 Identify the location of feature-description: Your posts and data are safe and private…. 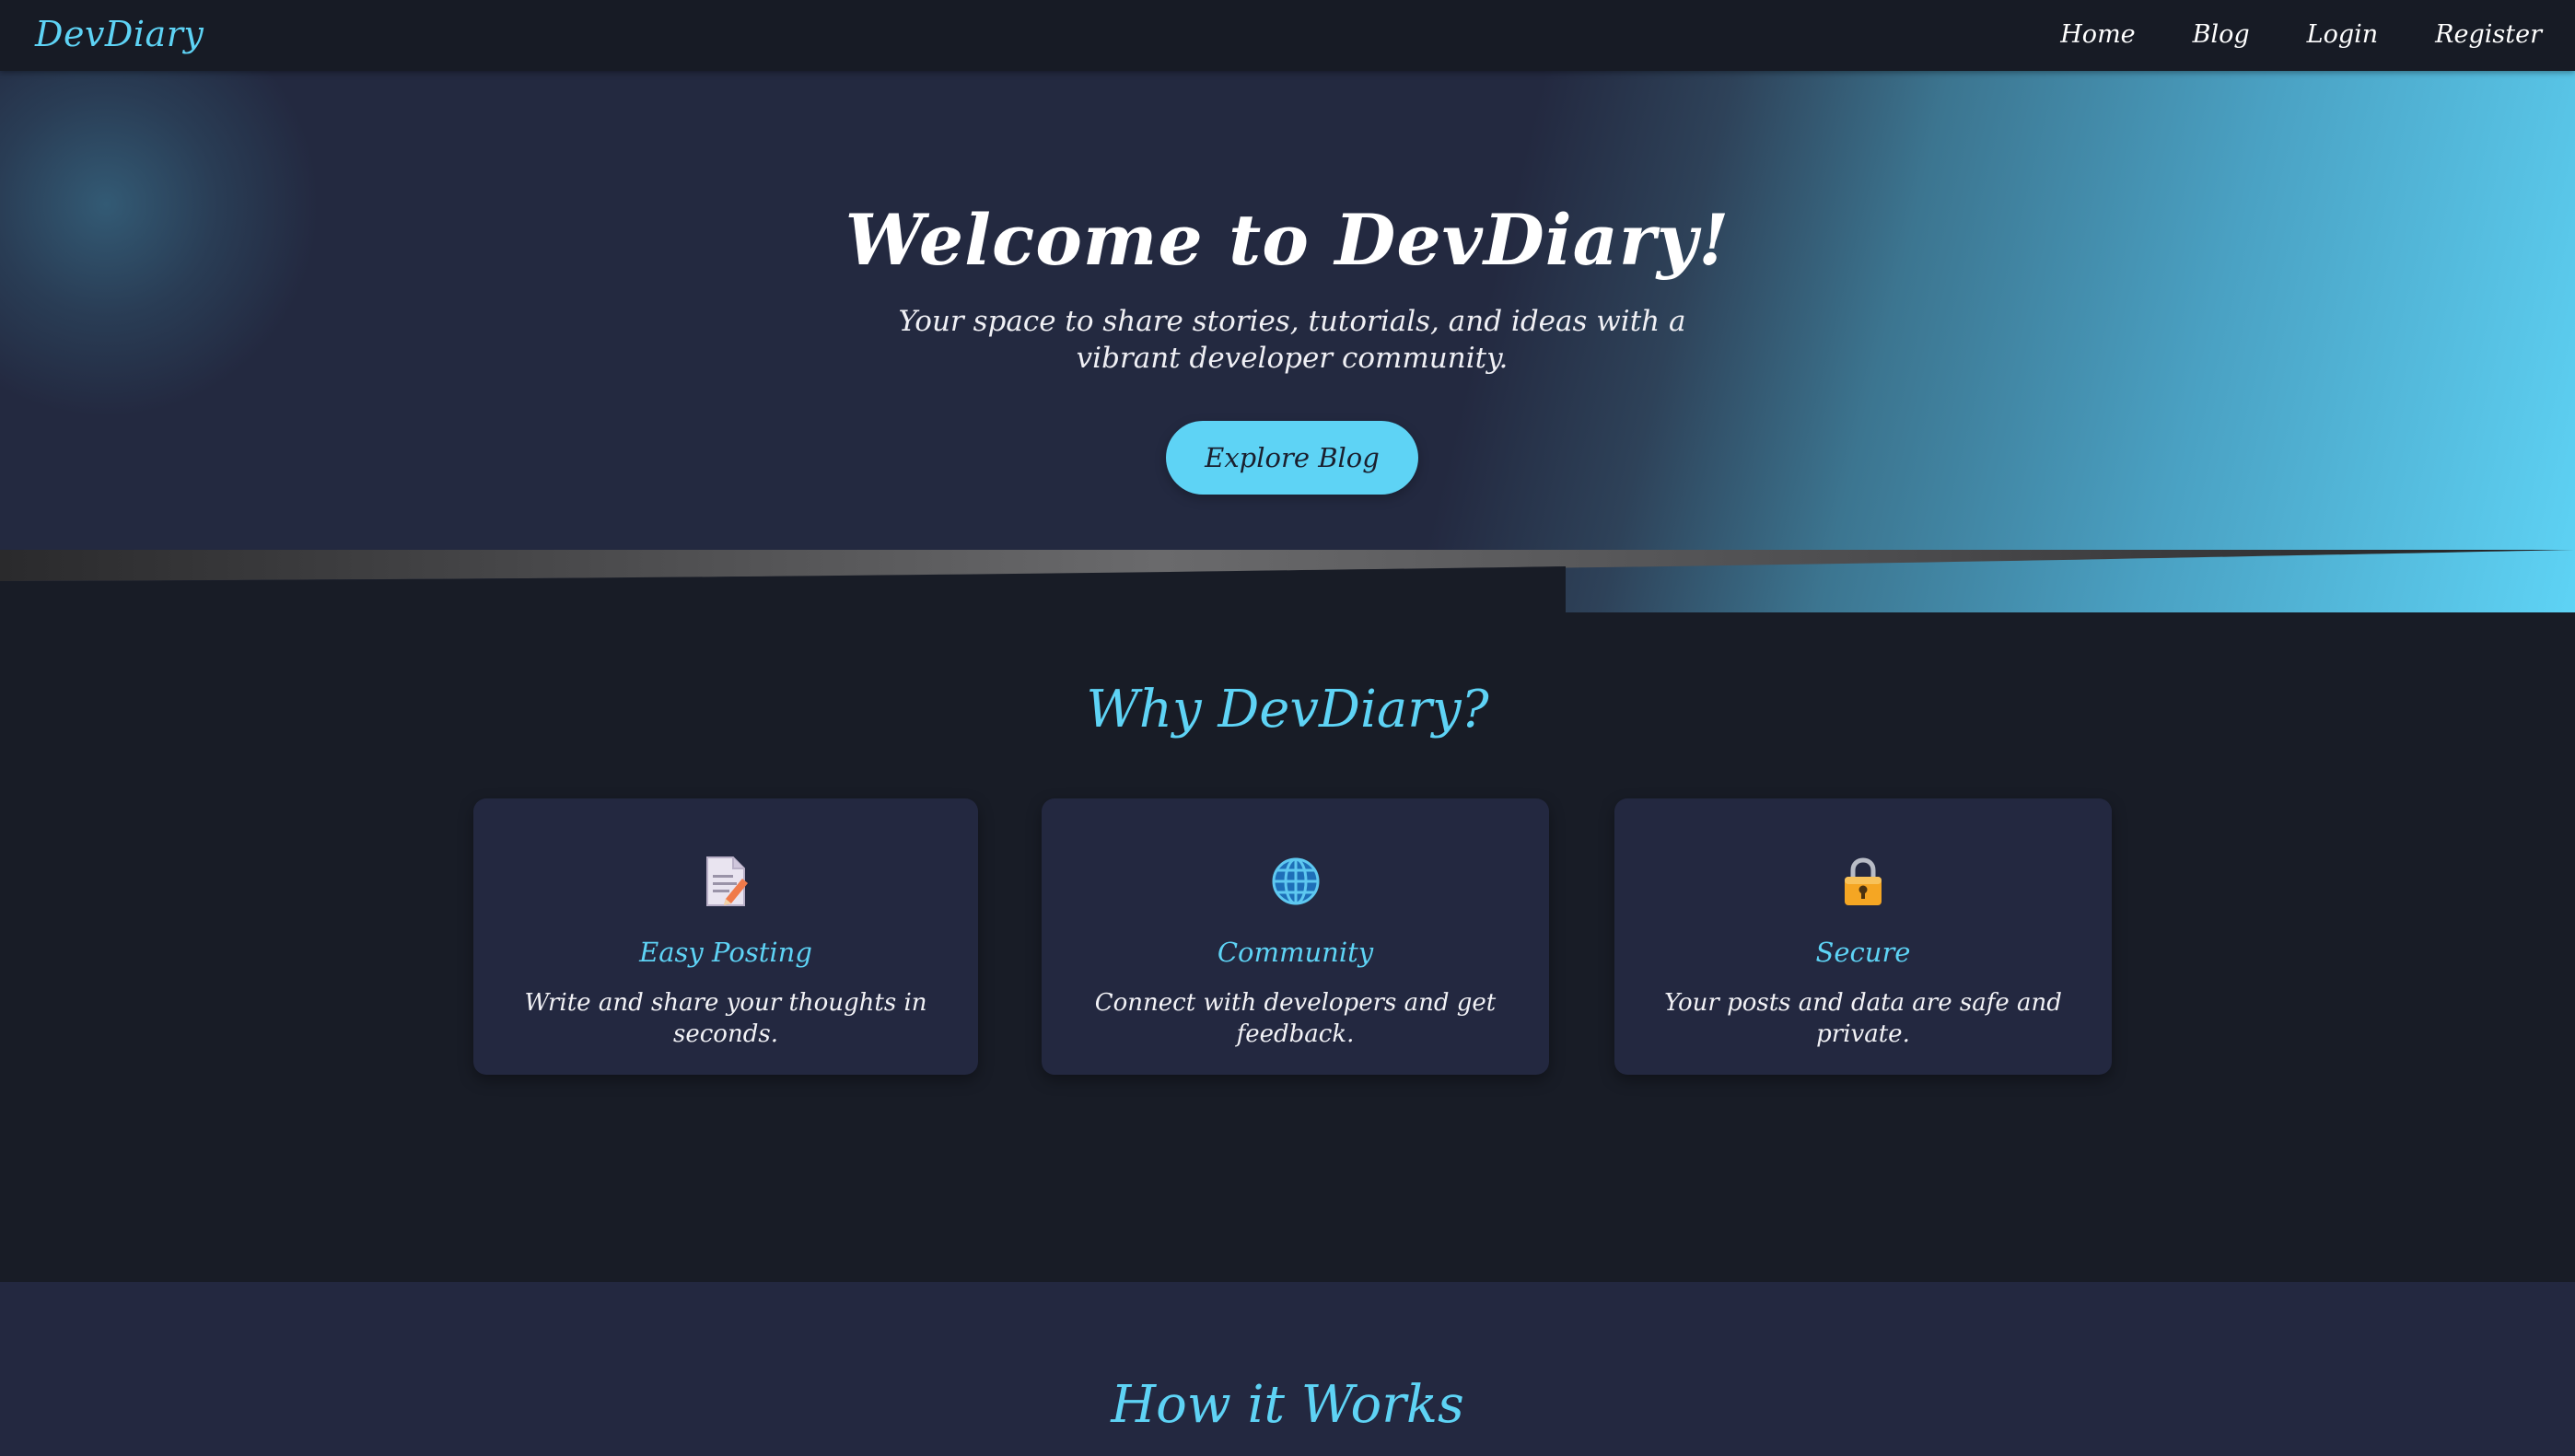
(1863, 1018).